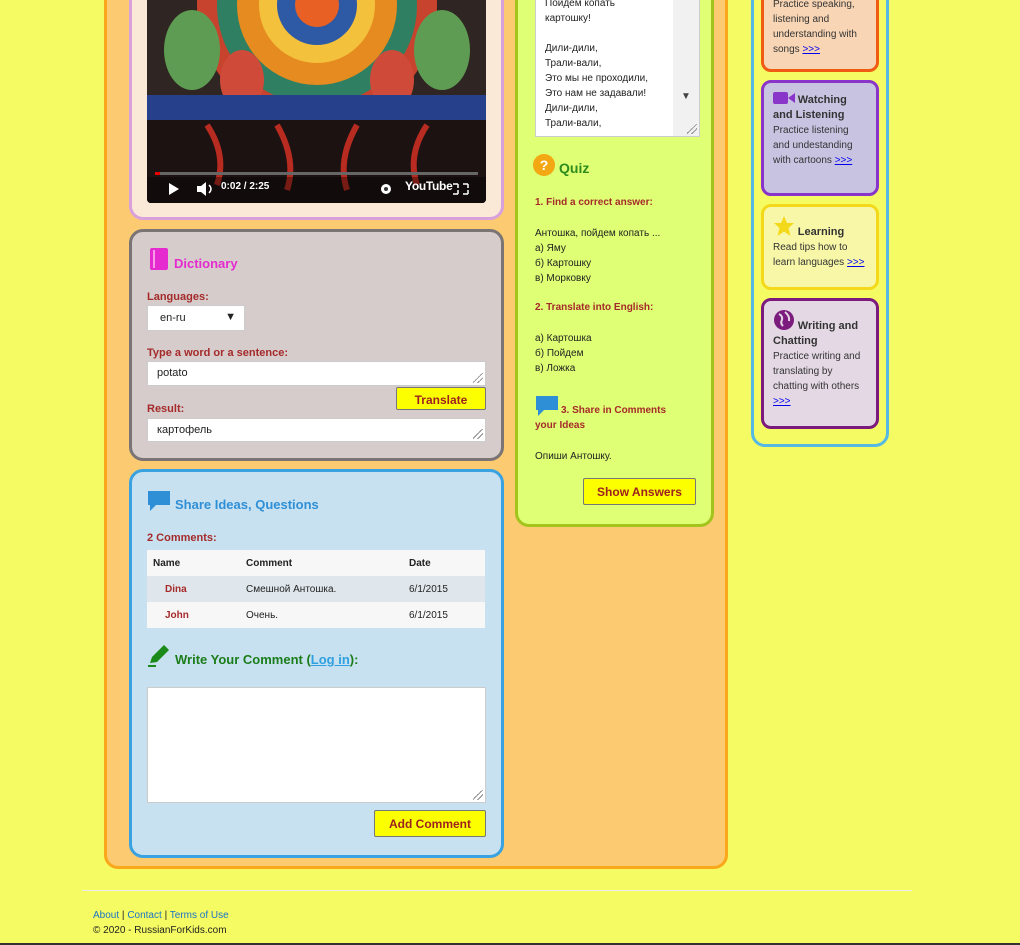 This screenshot has height=945, width=1020. Describe the element at coordinates (193, 259) in the screenshot. I see `dictionary-header: Dictionary` at that location.